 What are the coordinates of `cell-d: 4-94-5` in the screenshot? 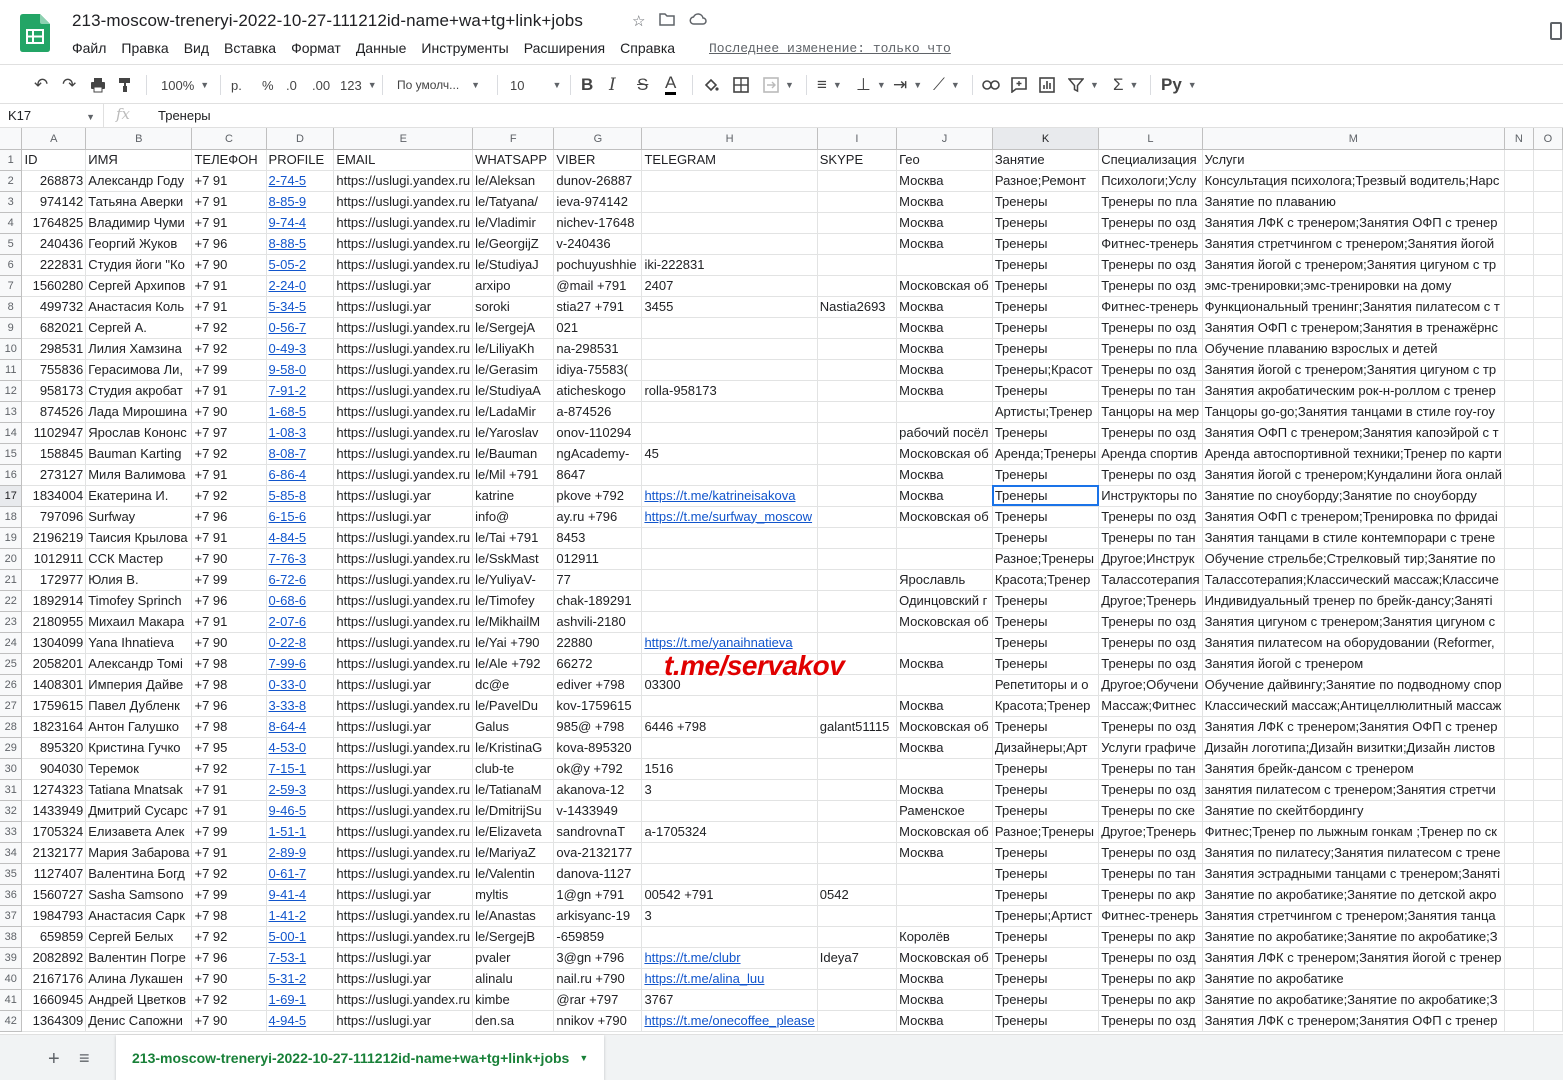 It's located at (300, 1021).